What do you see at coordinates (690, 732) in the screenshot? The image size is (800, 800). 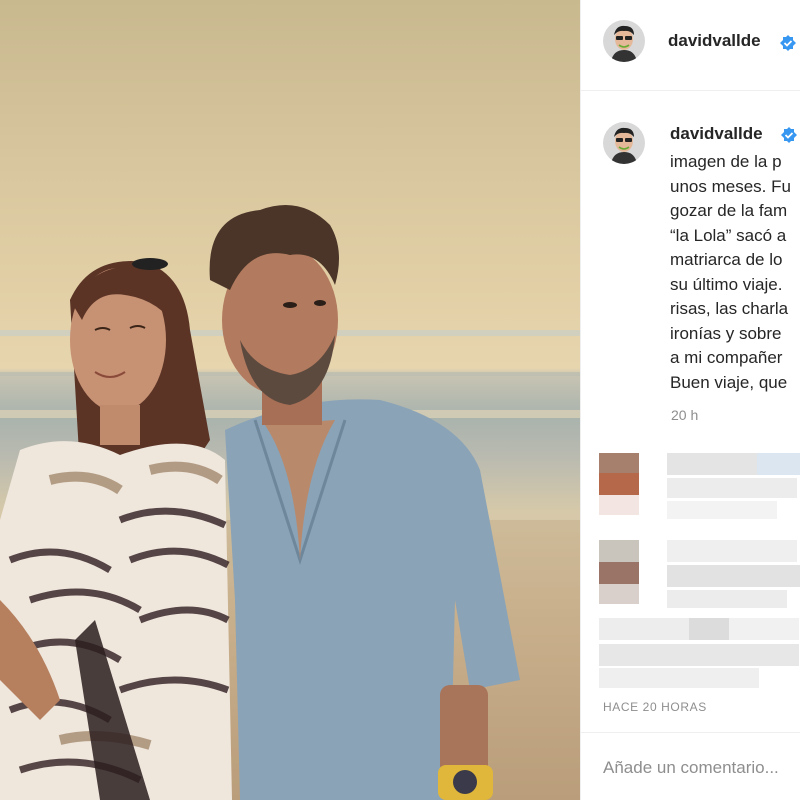 I see `divider` at bounding box center [690, 732].